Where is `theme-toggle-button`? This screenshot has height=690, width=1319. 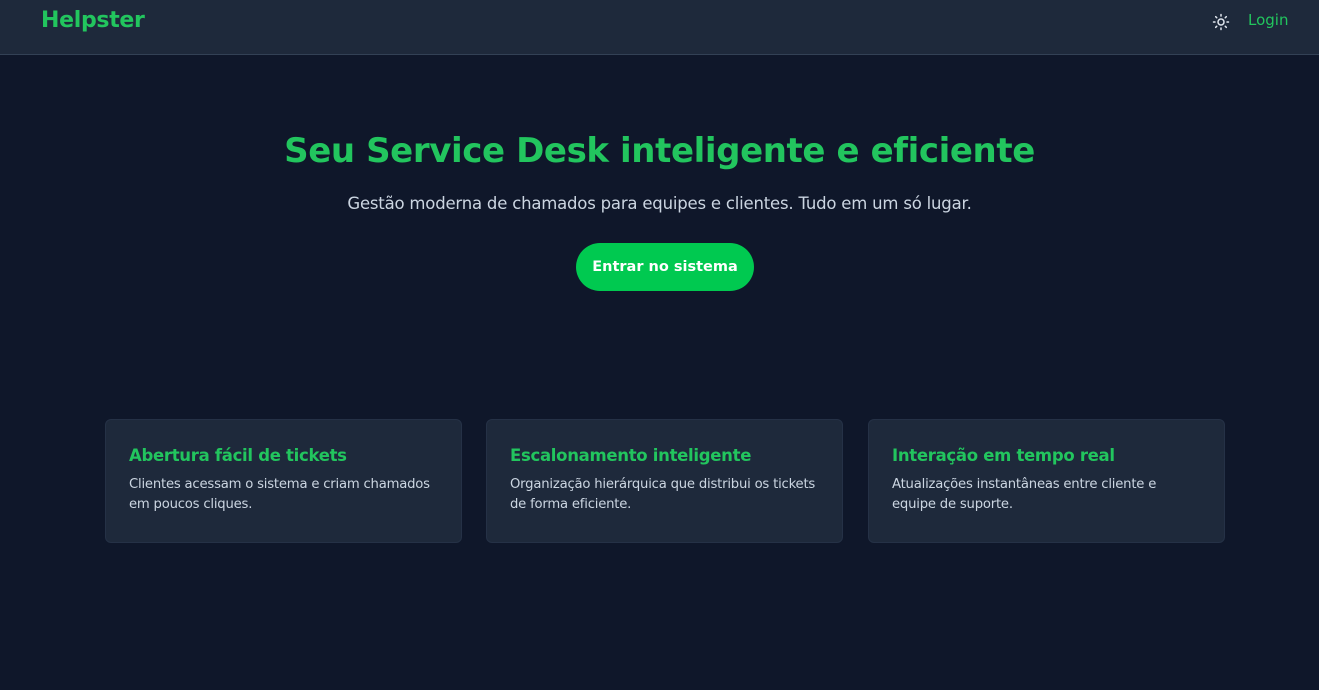 theme-toggle-button is located at coordinates (1221, 22).